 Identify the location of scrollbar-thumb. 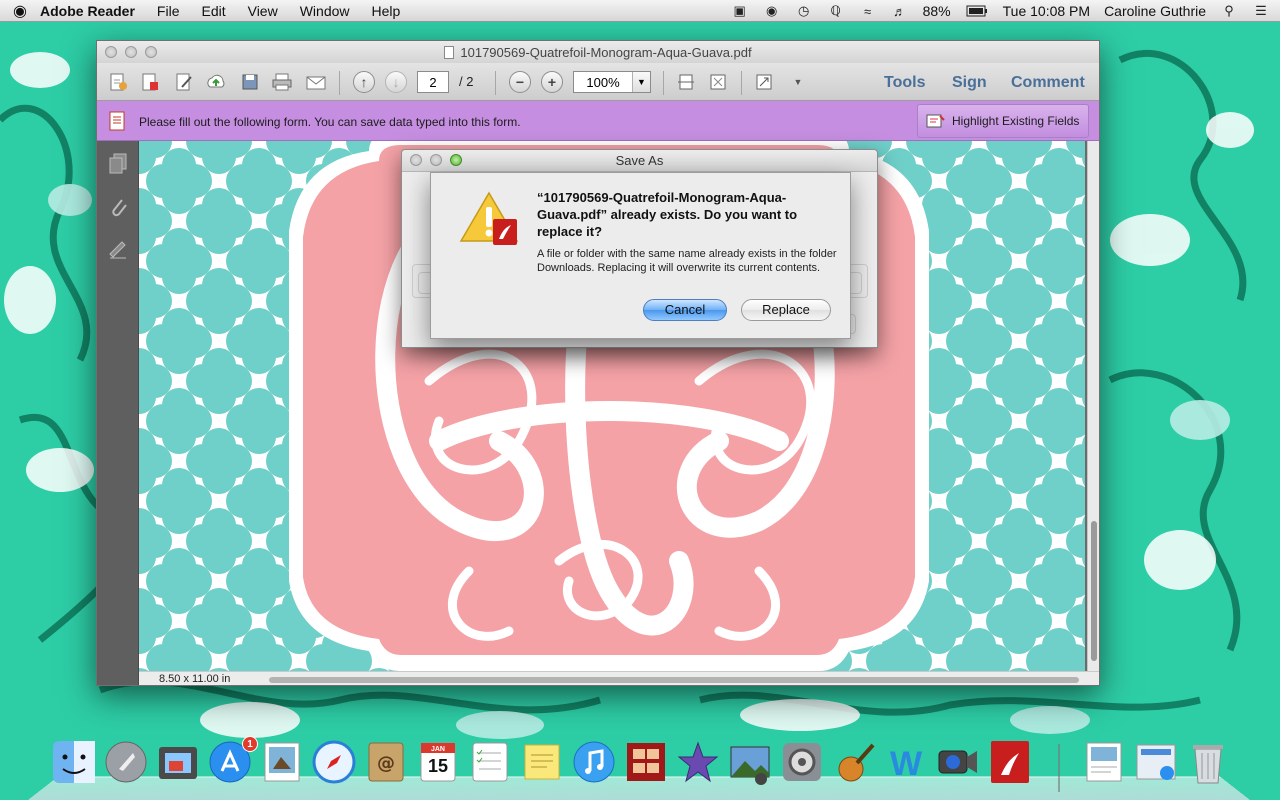
(1094, 591).